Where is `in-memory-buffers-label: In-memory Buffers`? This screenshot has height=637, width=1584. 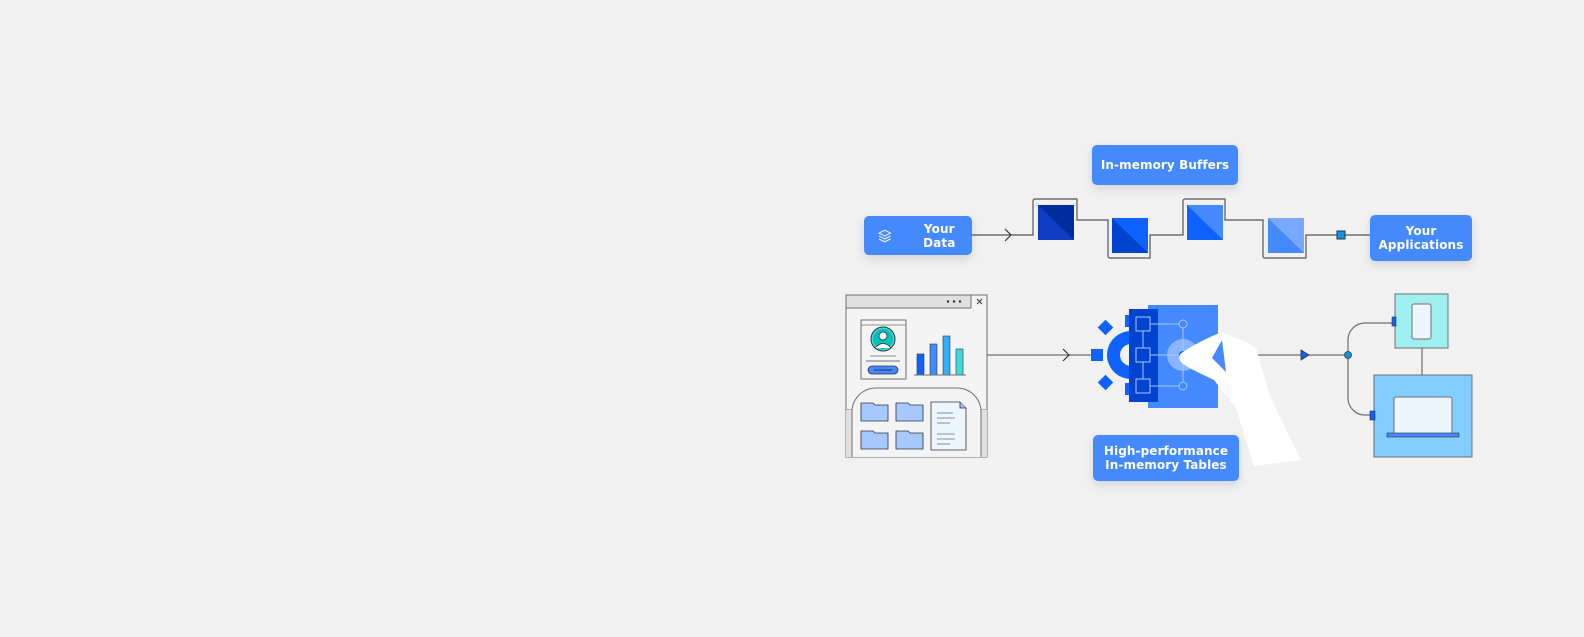 in-memory-buffers-label: In-memory Buffers is located at coordinates (1165, 165).